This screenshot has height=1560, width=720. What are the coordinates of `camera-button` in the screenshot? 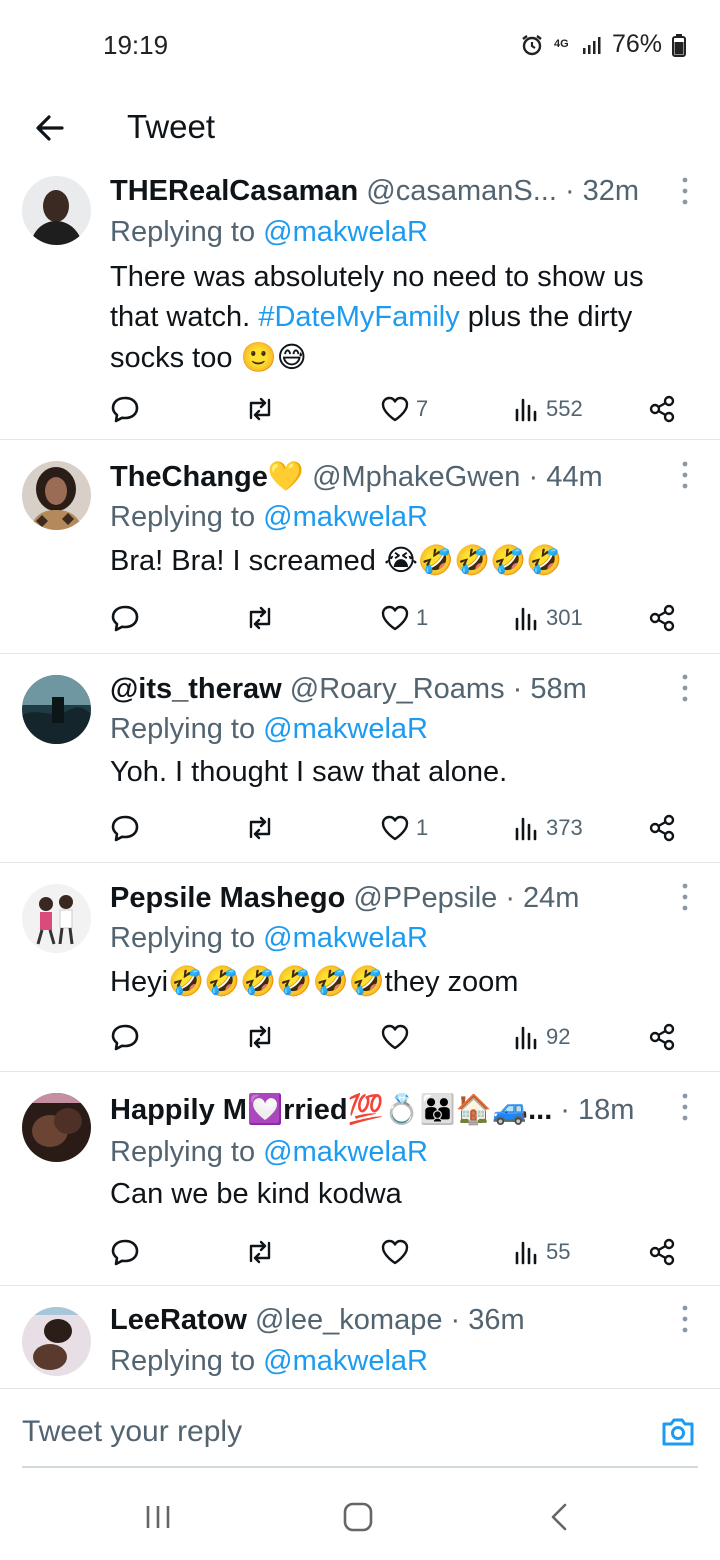 It's located at (678, 1432).